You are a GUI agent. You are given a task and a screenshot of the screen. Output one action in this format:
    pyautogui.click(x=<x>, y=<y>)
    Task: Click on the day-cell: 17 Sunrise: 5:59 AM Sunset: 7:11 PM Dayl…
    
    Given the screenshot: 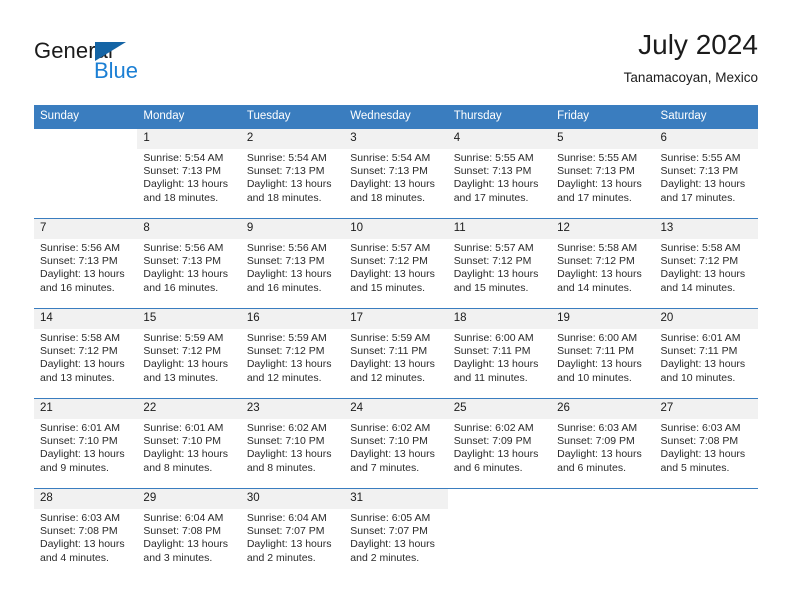 What is the action you would take?
    pyautogui.click(x=396, y=353)
    